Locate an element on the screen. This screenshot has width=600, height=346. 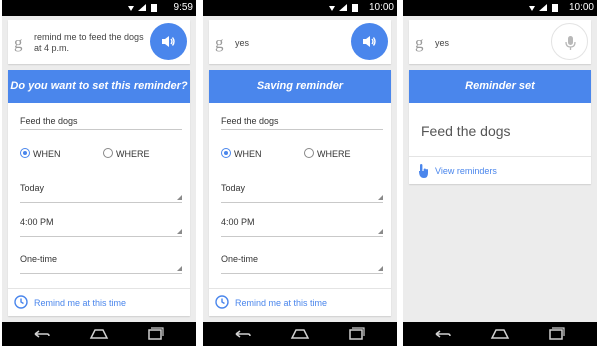
microphone-button is located at coordinates (569, 41).